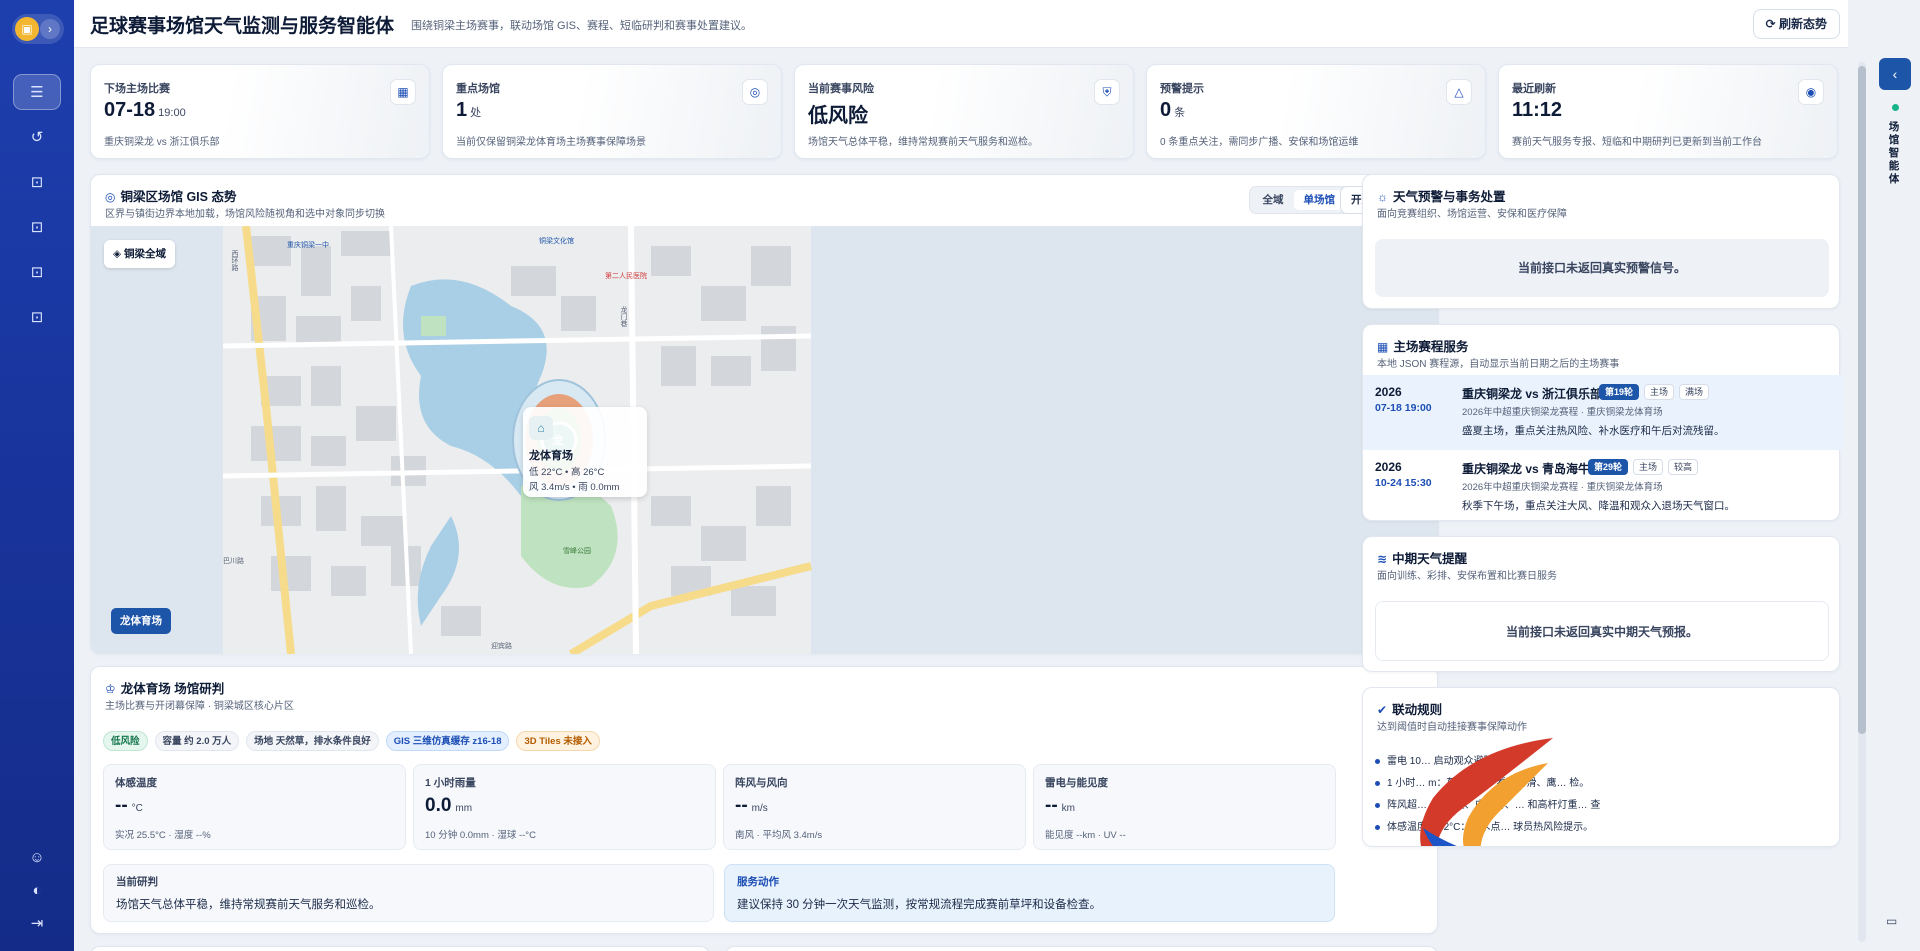  What do you see at coordinates (1894, 153) in the screenshot?
I see `agent-panel-label: 场馆智能体` at bounding box center [1894, 153].